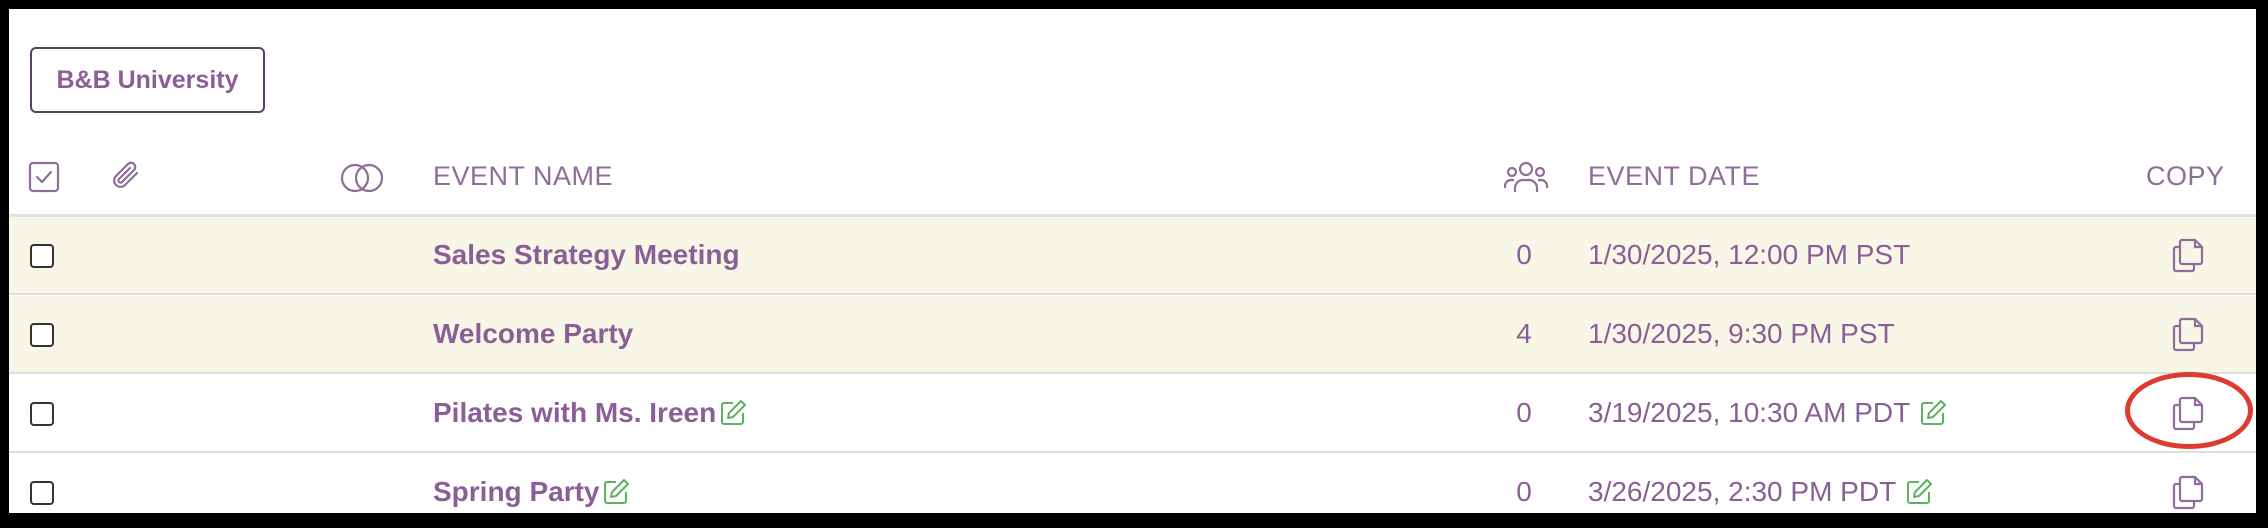  I want to click on event-date-text: 1/30/2025, 12:00 PM PST, so click(1749, 254).